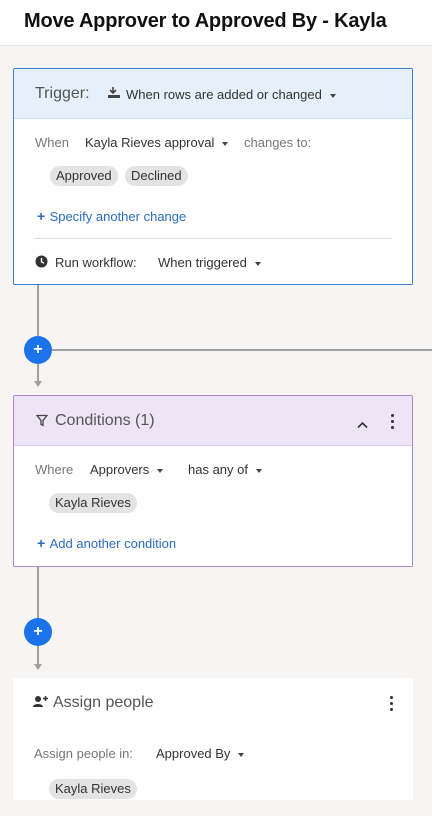 The width and height of the screenshot is (432, 816). I want to click on conditions-header: Conditions (1), so click(213, 421).